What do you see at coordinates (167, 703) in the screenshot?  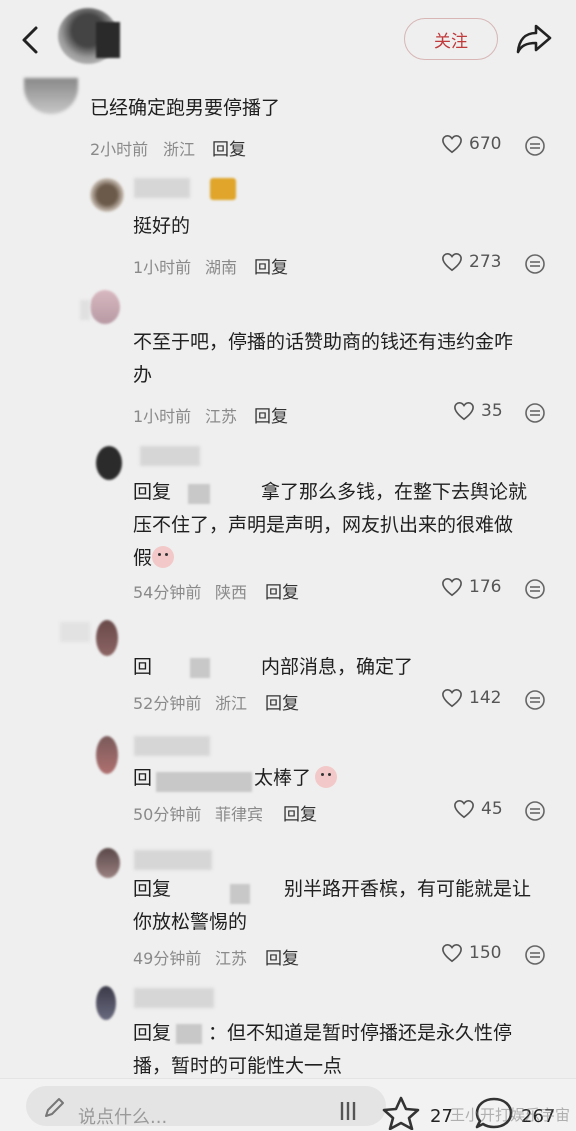 I see `comment-time: 52分钟前` at bounding box center [167, 703].